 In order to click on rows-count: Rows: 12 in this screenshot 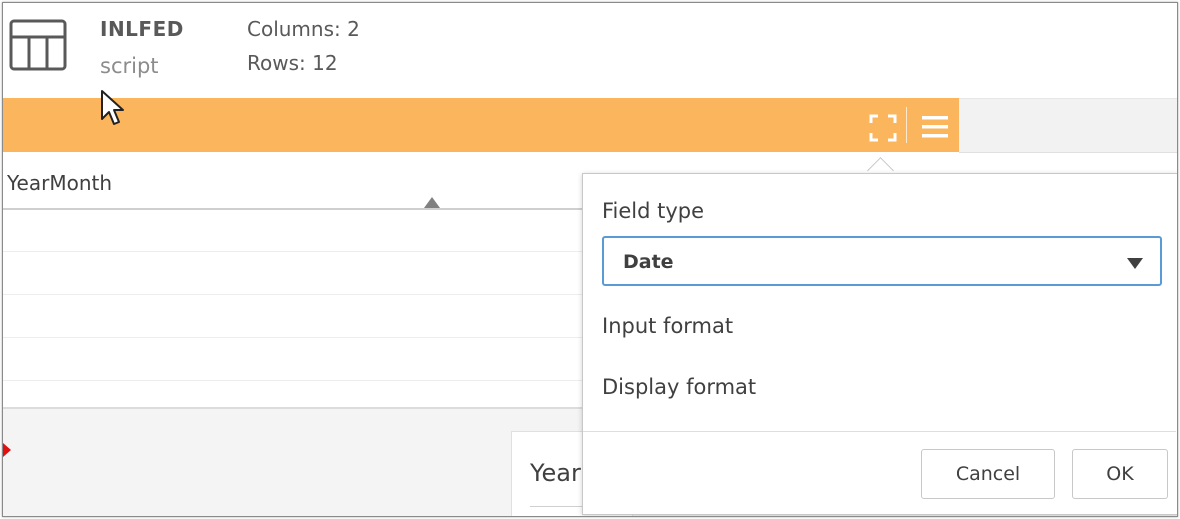, I will do `click(292, 63)`.